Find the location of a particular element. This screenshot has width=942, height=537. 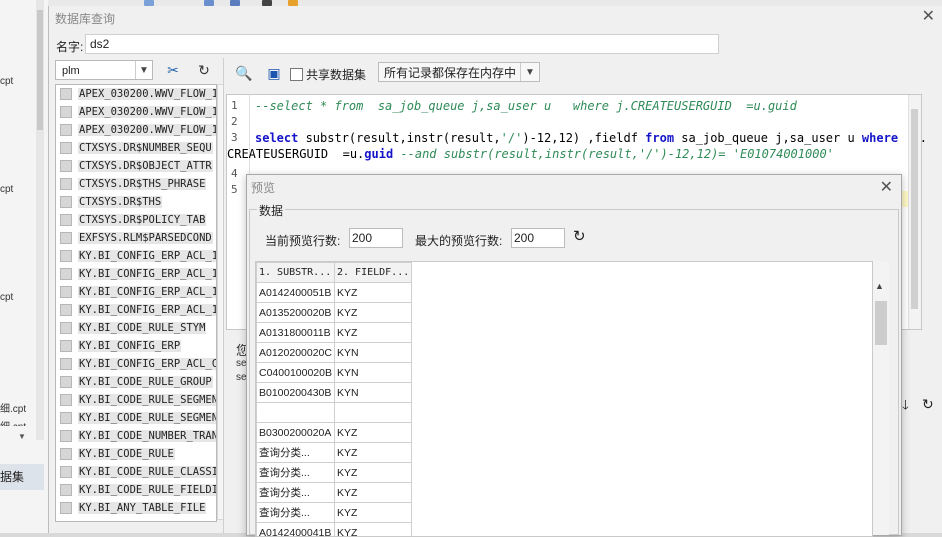

background-datasets-tab: 据集 is located at coordinates (22, 477).